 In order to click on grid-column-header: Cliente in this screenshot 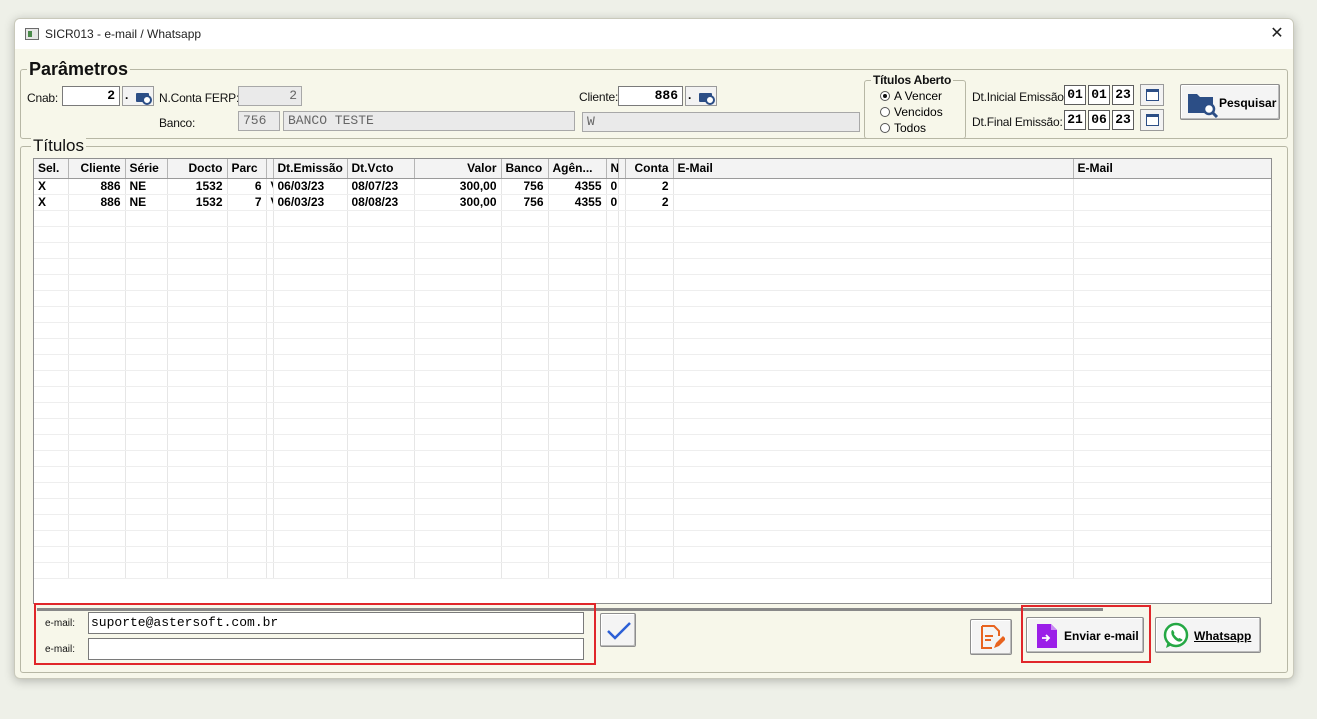, I will do `click(97, 169)`.